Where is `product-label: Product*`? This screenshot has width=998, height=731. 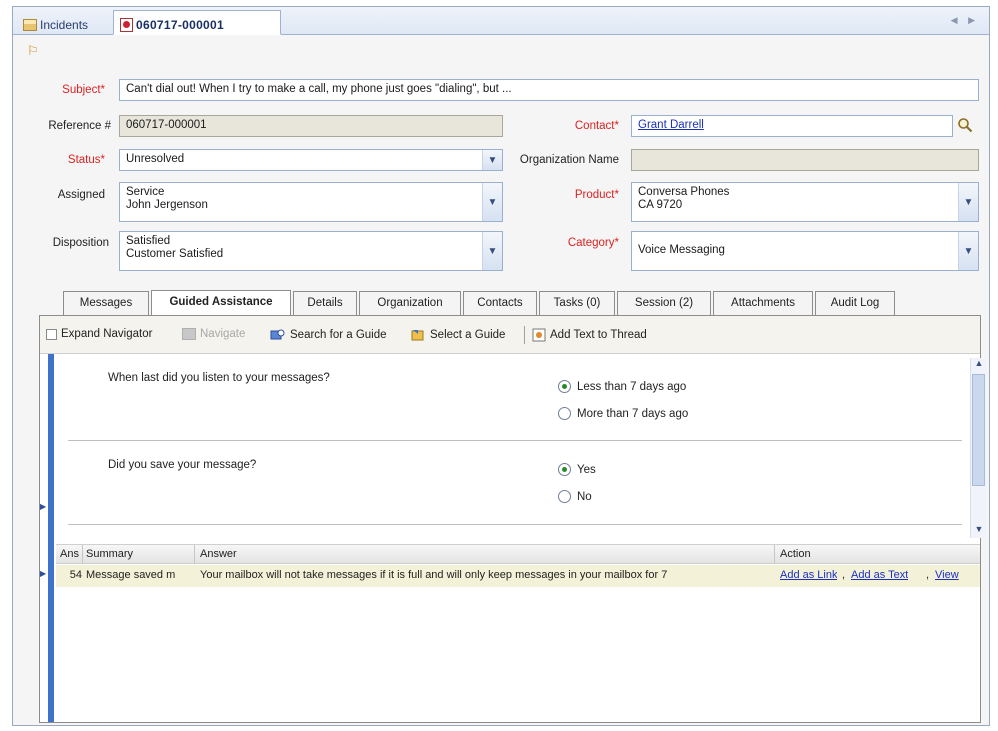 product-label: Product* is located at coordinates (596, 195).